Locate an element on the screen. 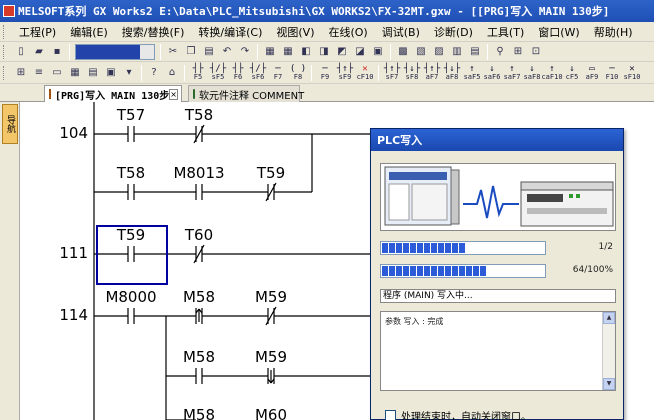  key-saf7: ↑ saF7 is located at coordinates (512, 72).